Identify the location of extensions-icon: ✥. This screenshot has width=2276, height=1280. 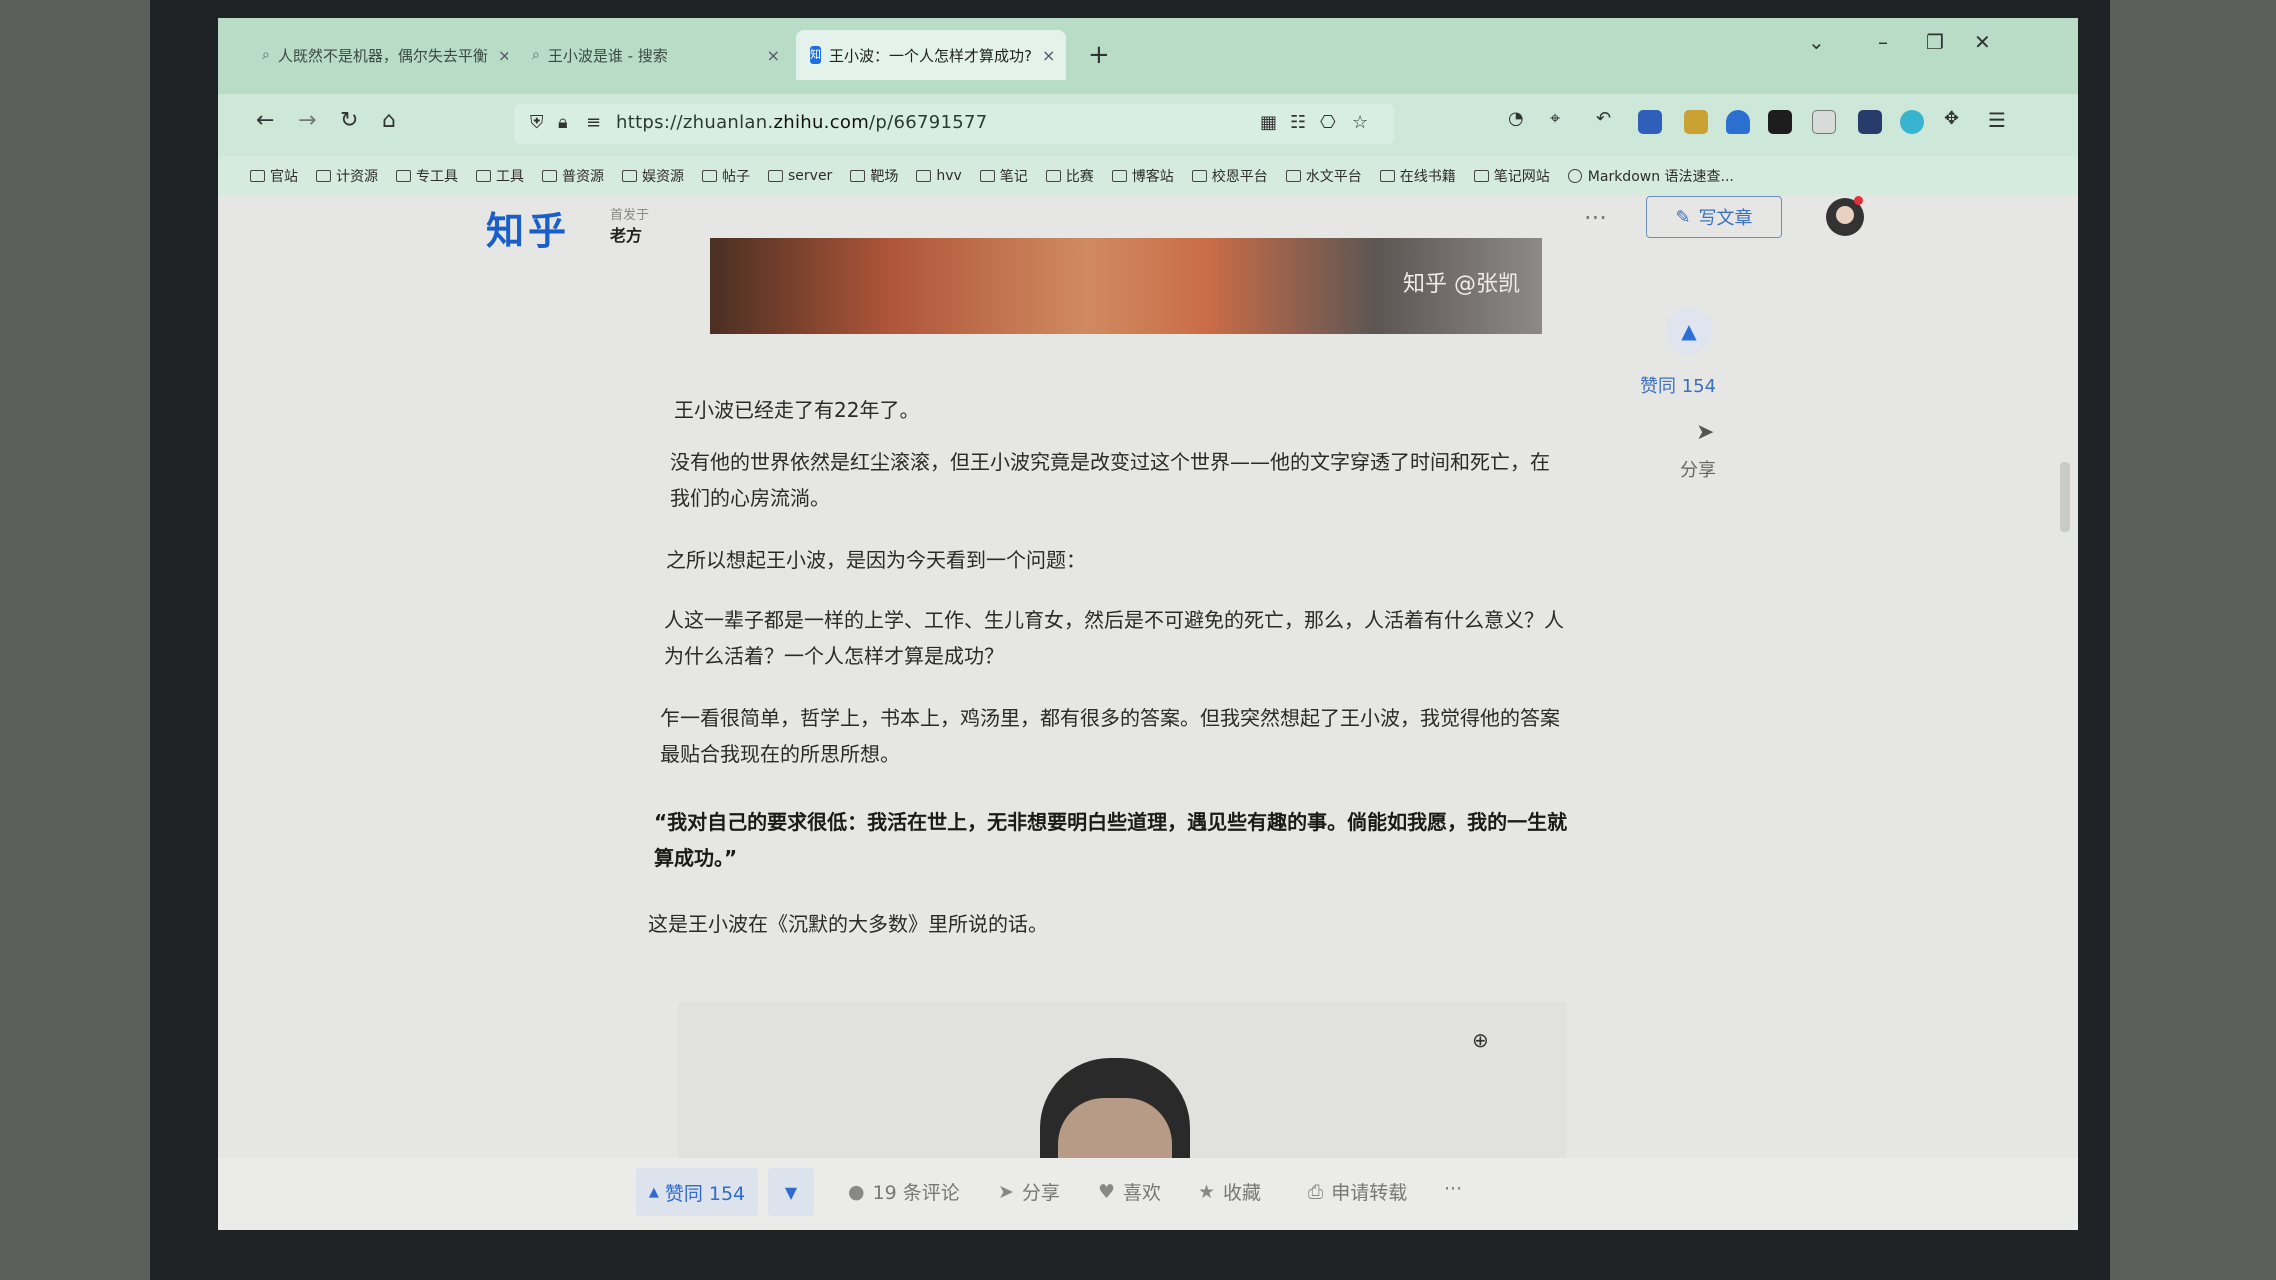
(1951, 118).